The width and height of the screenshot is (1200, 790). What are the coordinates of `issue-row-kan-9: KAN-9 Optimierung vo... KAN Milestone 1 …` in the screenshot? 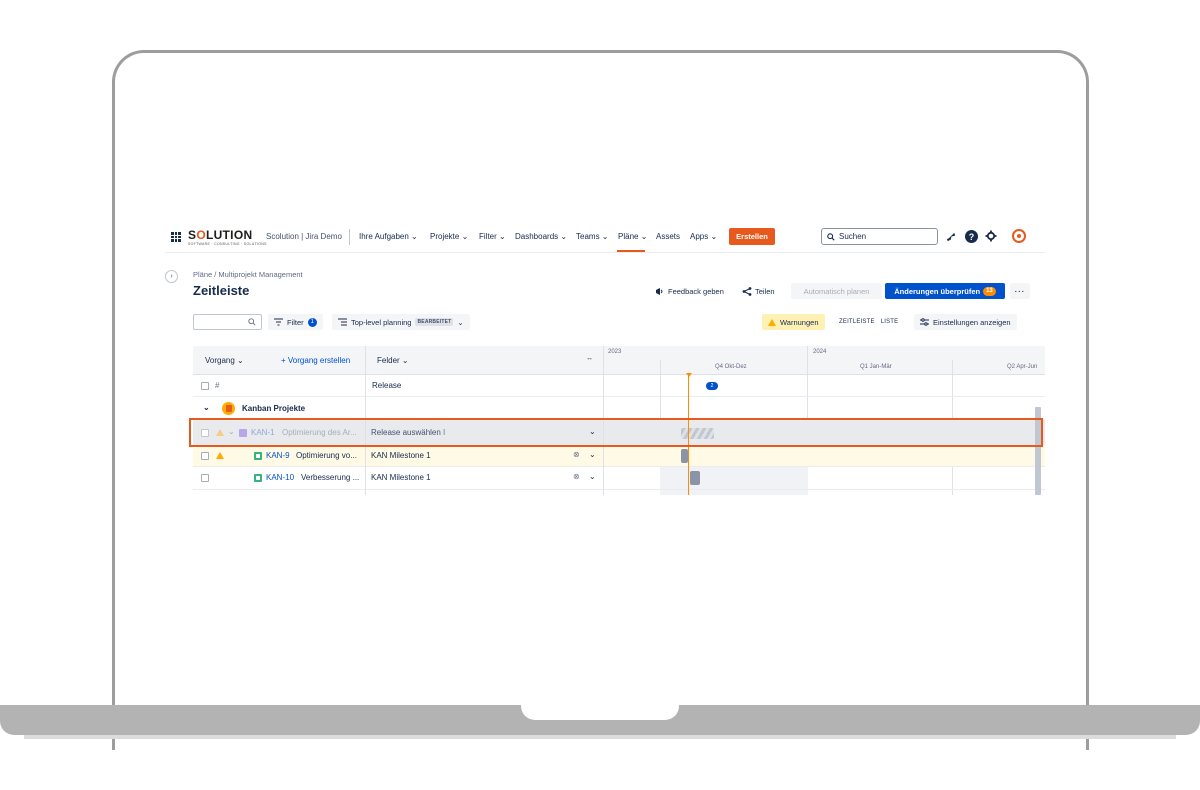 It's located at (619, 456).